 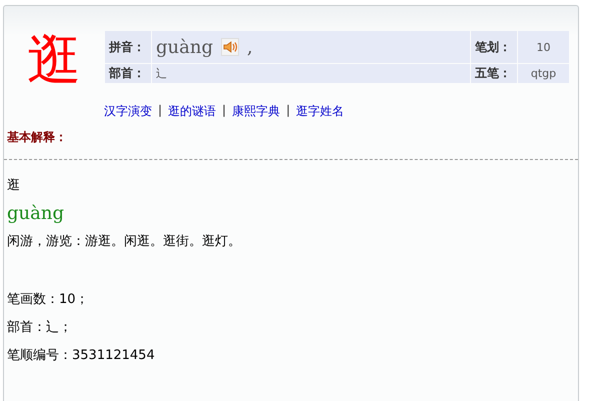 What do you see at coordinates (48, 300) in the screenshot?
I see `fact-text: 笔画数：10；` at bounding box center [48, 300].